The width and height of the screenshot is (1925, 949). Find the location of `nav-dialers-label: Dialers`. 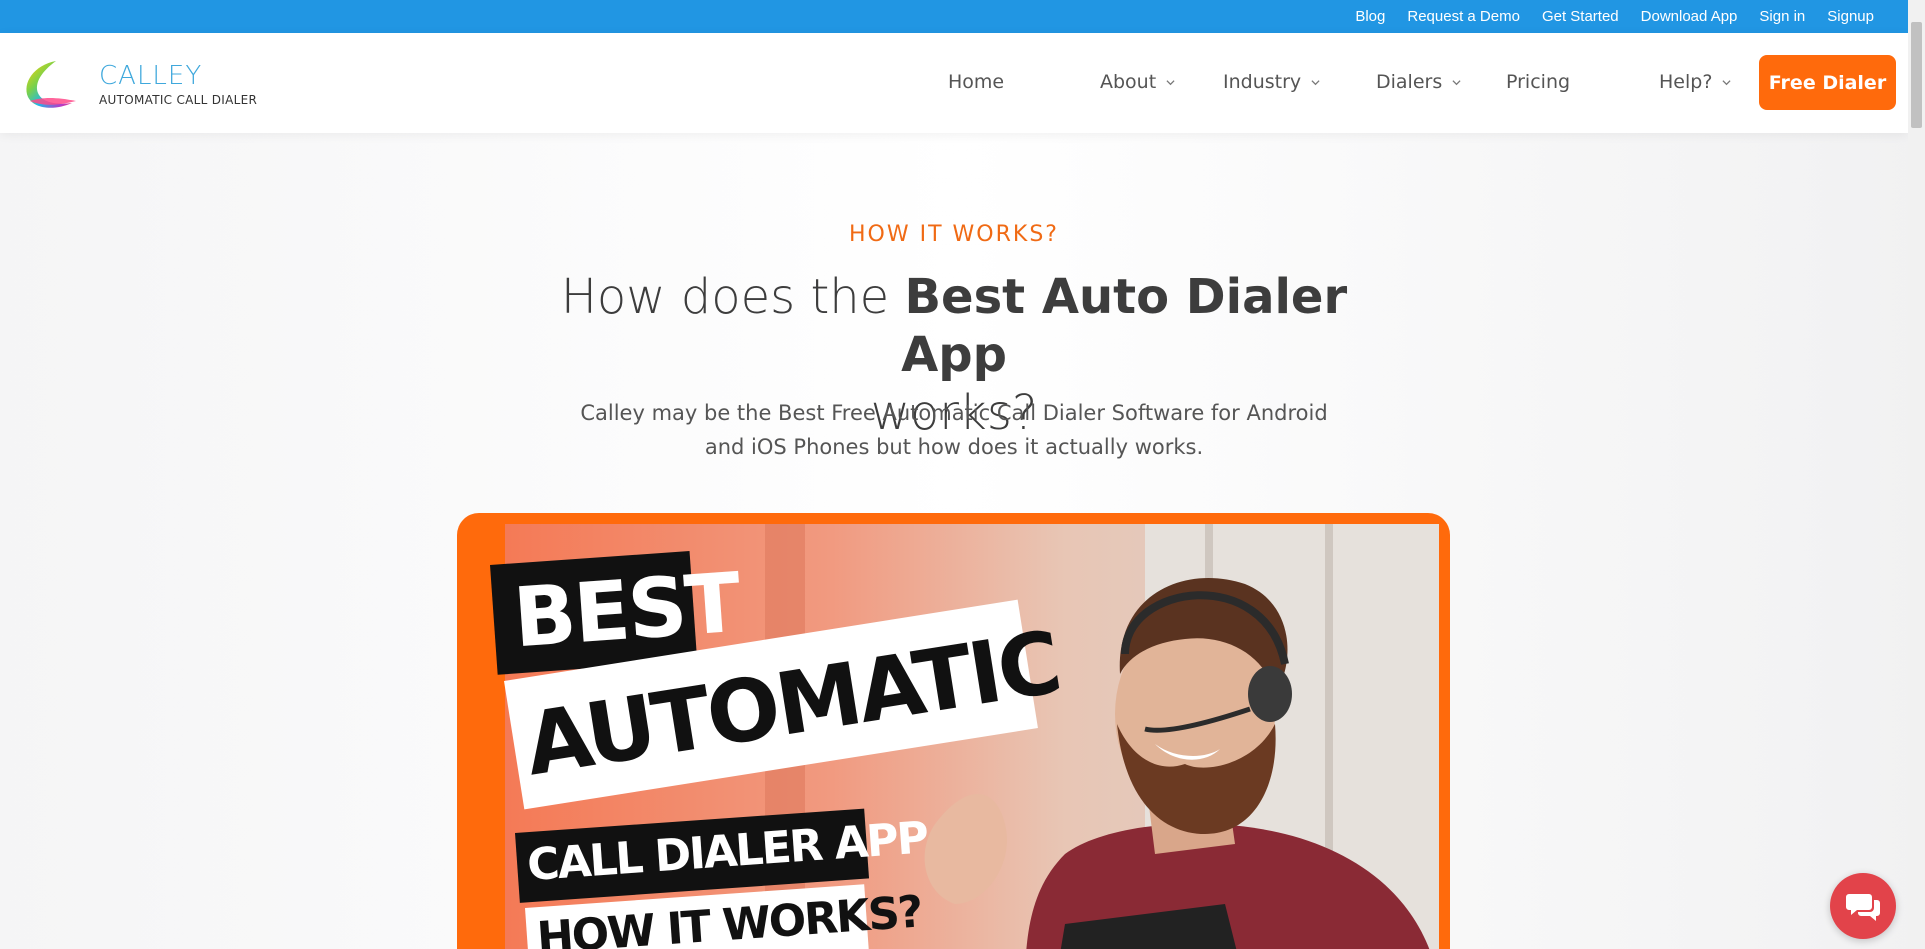

nav-dialers-label: Dialers is located at coordinates (1409, 82).